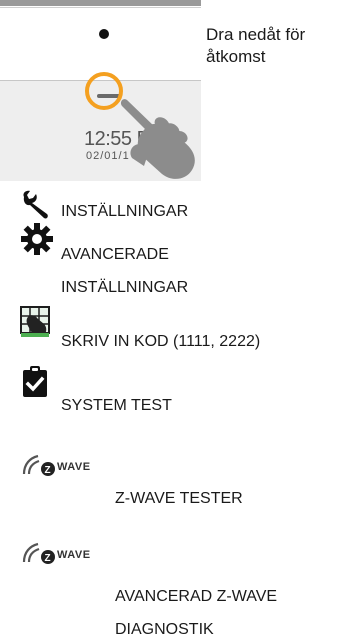 The width and height of the screenshot is (346, 644). What do you see at coordinates (115, 254) in the screenshot?
I see `menu-item-advanced-settings-line-1: AVANCERADE` at bounding box center [115, 254].